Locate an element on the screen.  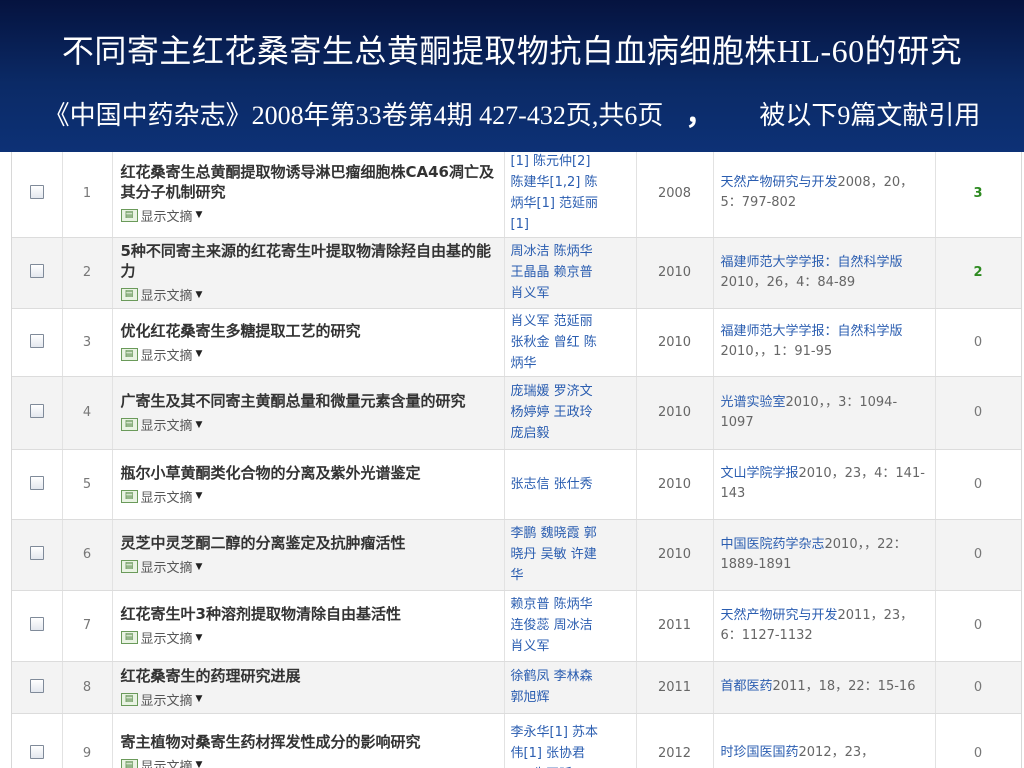
source-details: 2010，，1：91-95 is located at coordinates (776, 351).